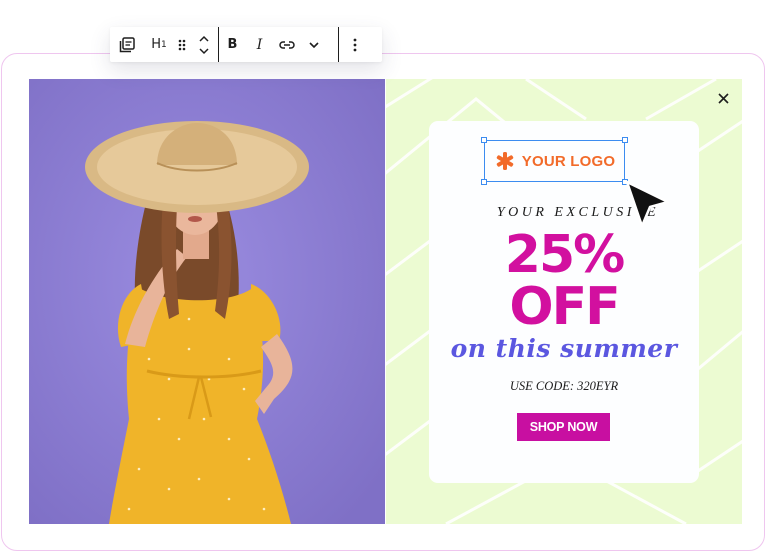 The width and height of the screenshot is (768, 554). Describe the element at coordinates (484, 182) in the screenshot. I see `resize-handle-bottom-left` at that location.